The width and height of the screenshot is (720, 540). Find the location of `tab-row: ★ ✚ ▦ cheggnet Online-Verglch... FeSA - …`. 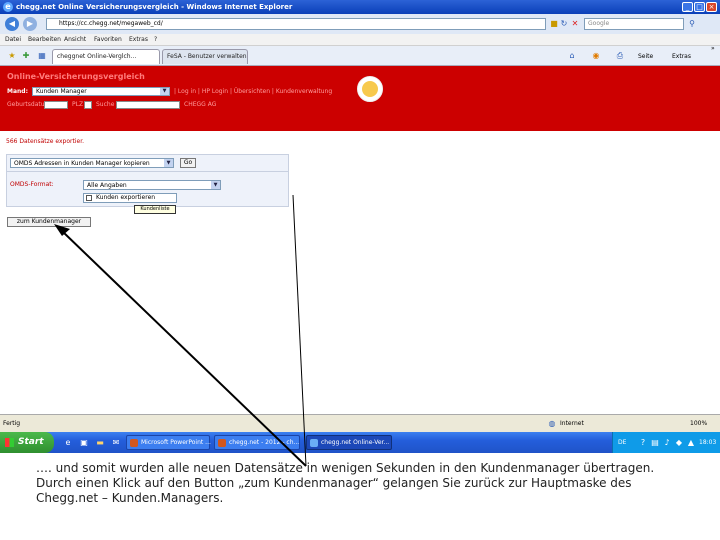

tab-row: ★ ✚ ▦ cheggnet Online-Verglch... FeSA - … is located at coordinates (360, 55).